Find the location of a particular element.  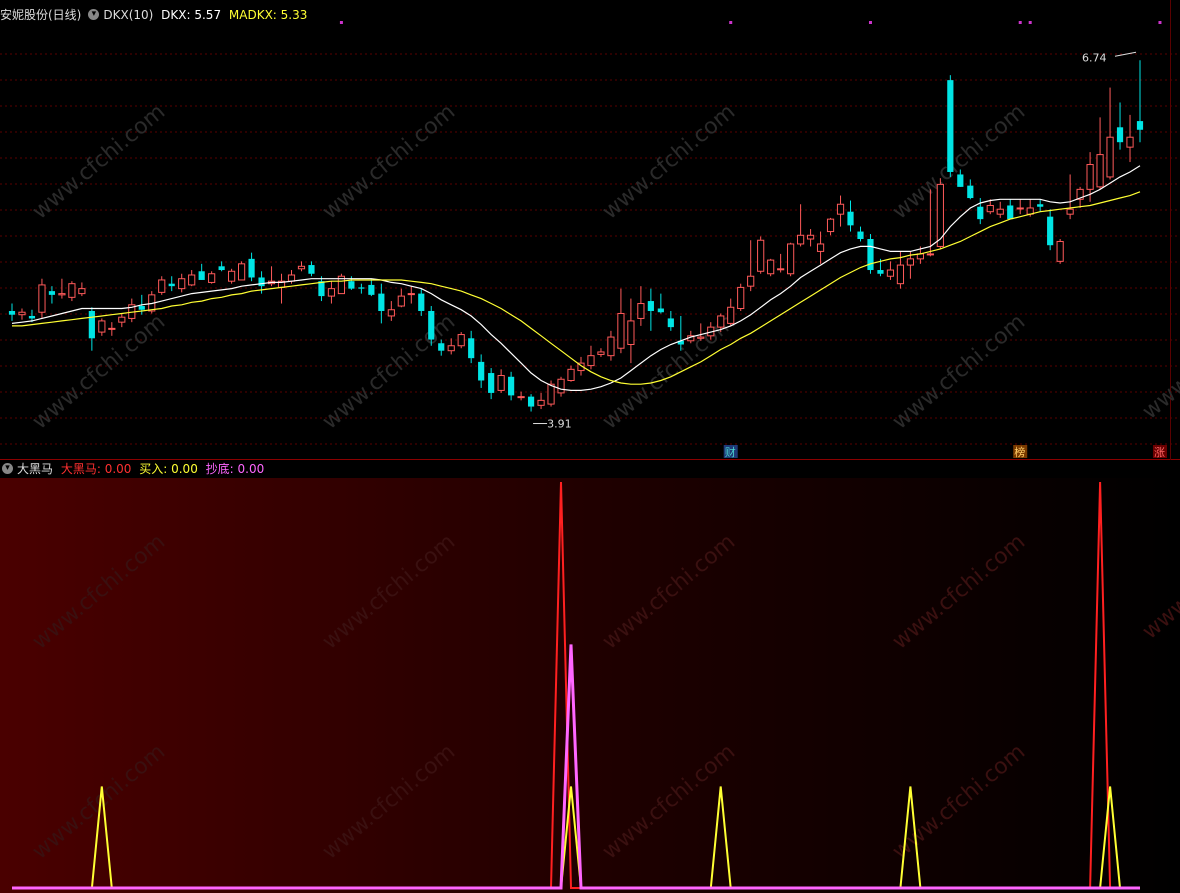

signal-dot is located at coordinates (1030, 22).